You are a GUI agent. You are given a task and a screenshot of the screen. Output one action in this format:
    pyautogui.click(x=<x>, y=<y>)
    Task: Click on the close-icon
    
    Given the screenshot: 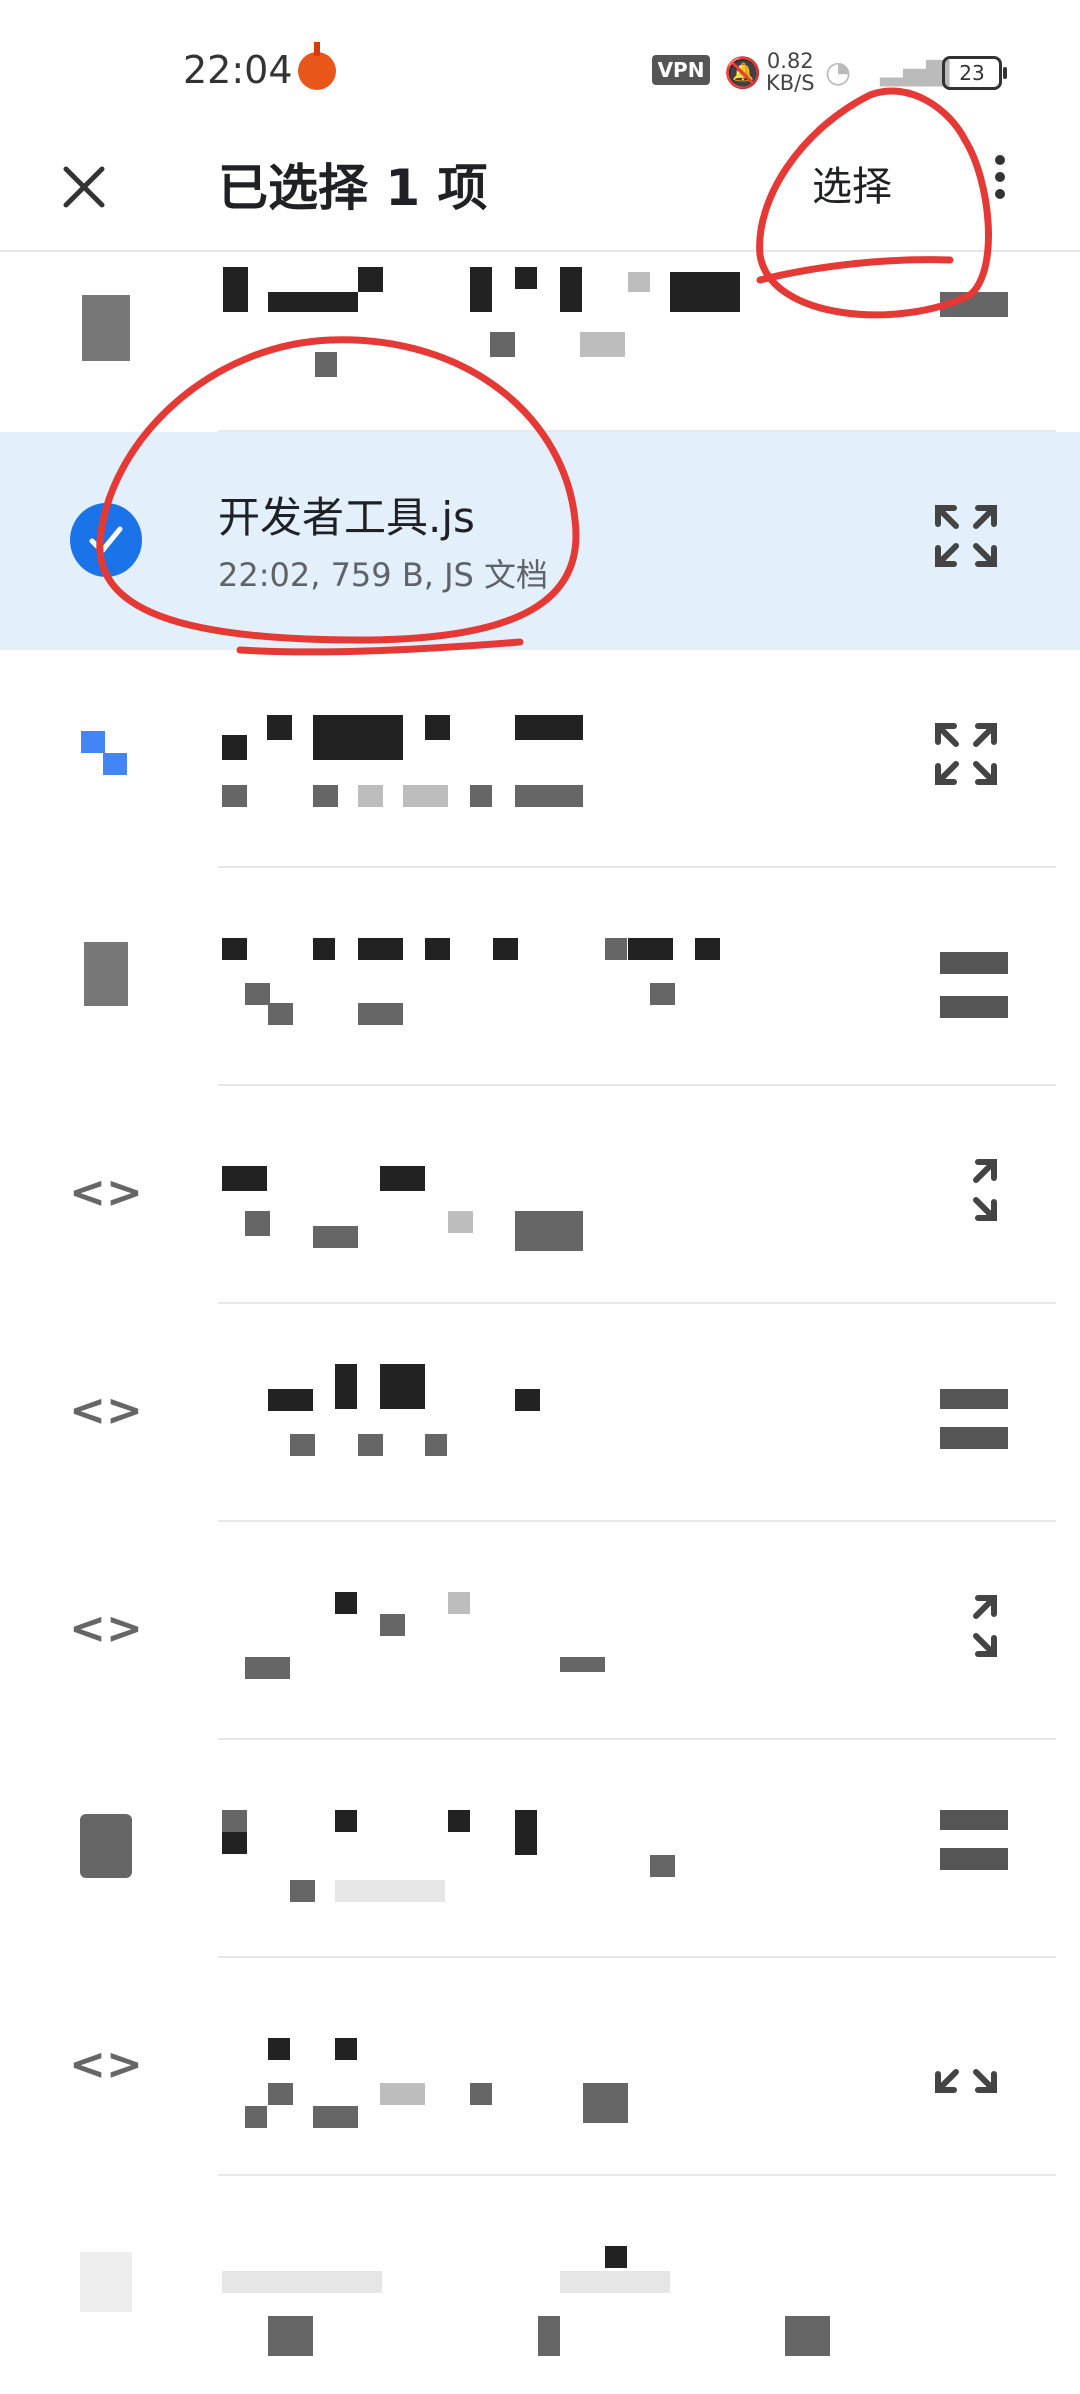 What is the action you would take?
    pyautogui.click(x=84, y=187)
    